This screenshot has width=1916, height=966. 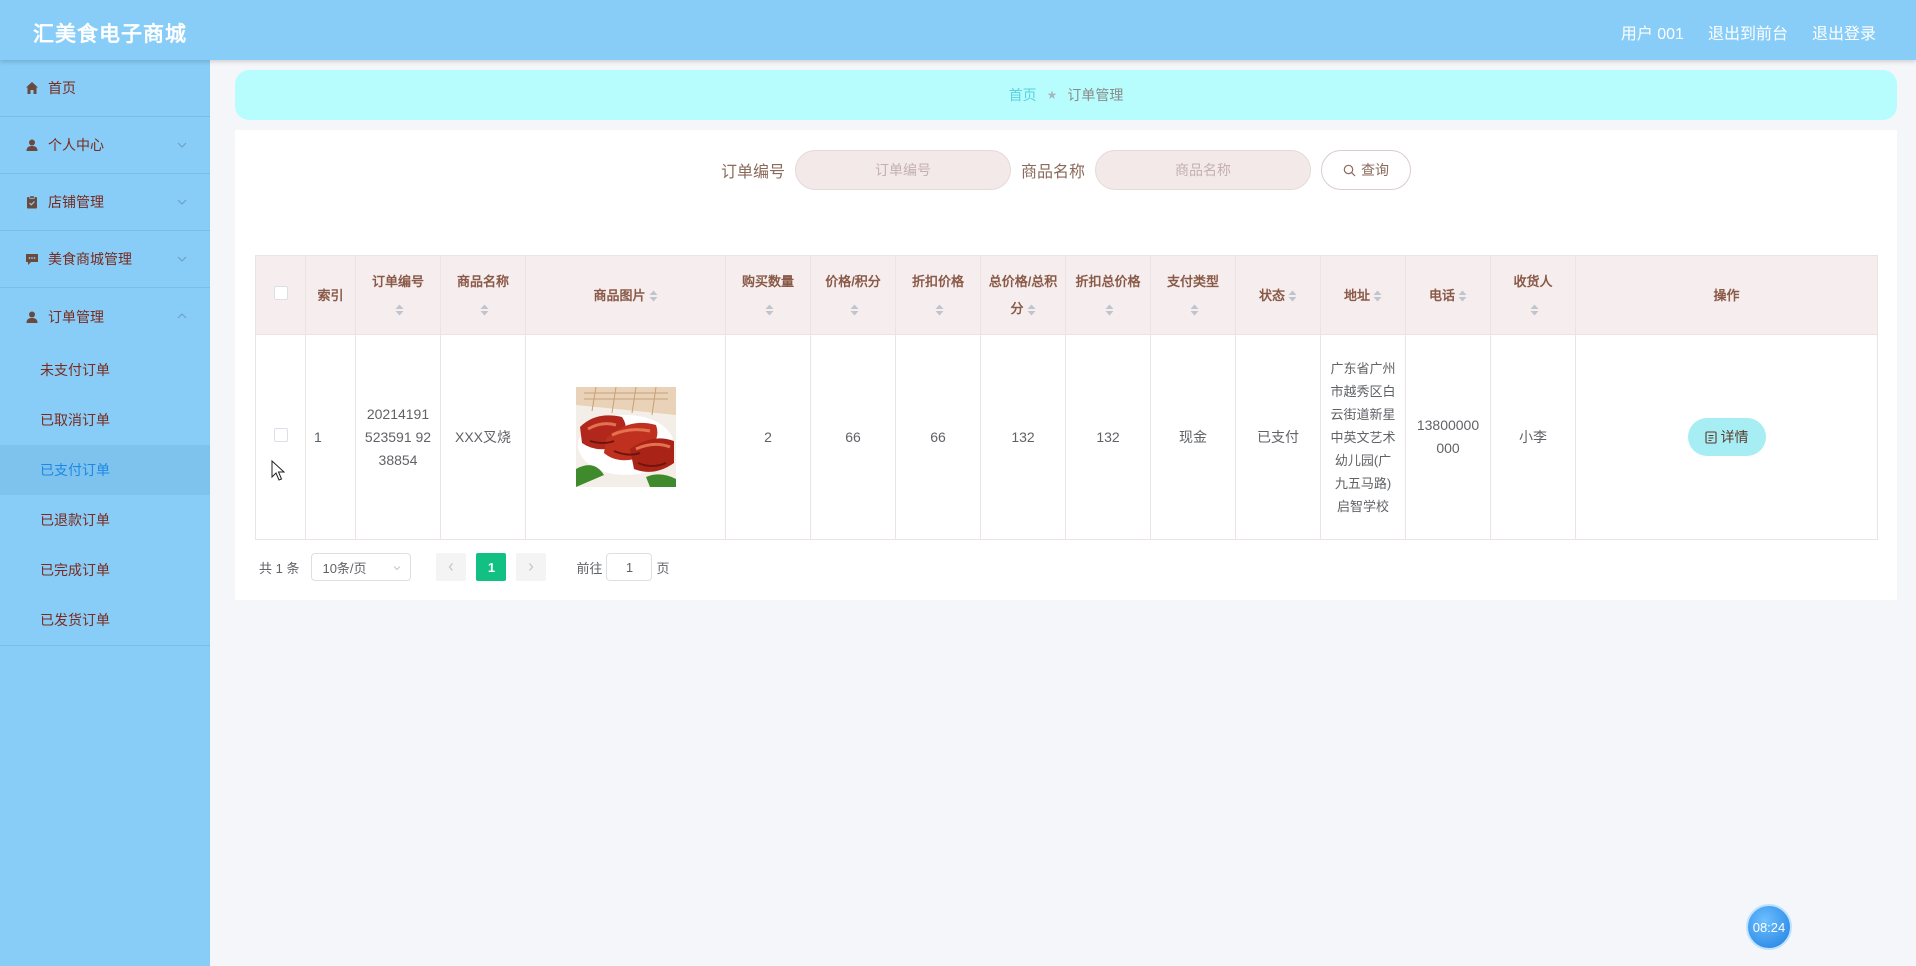 I want to click on page-size-select: 10条/页, so click(x=361, y=567).